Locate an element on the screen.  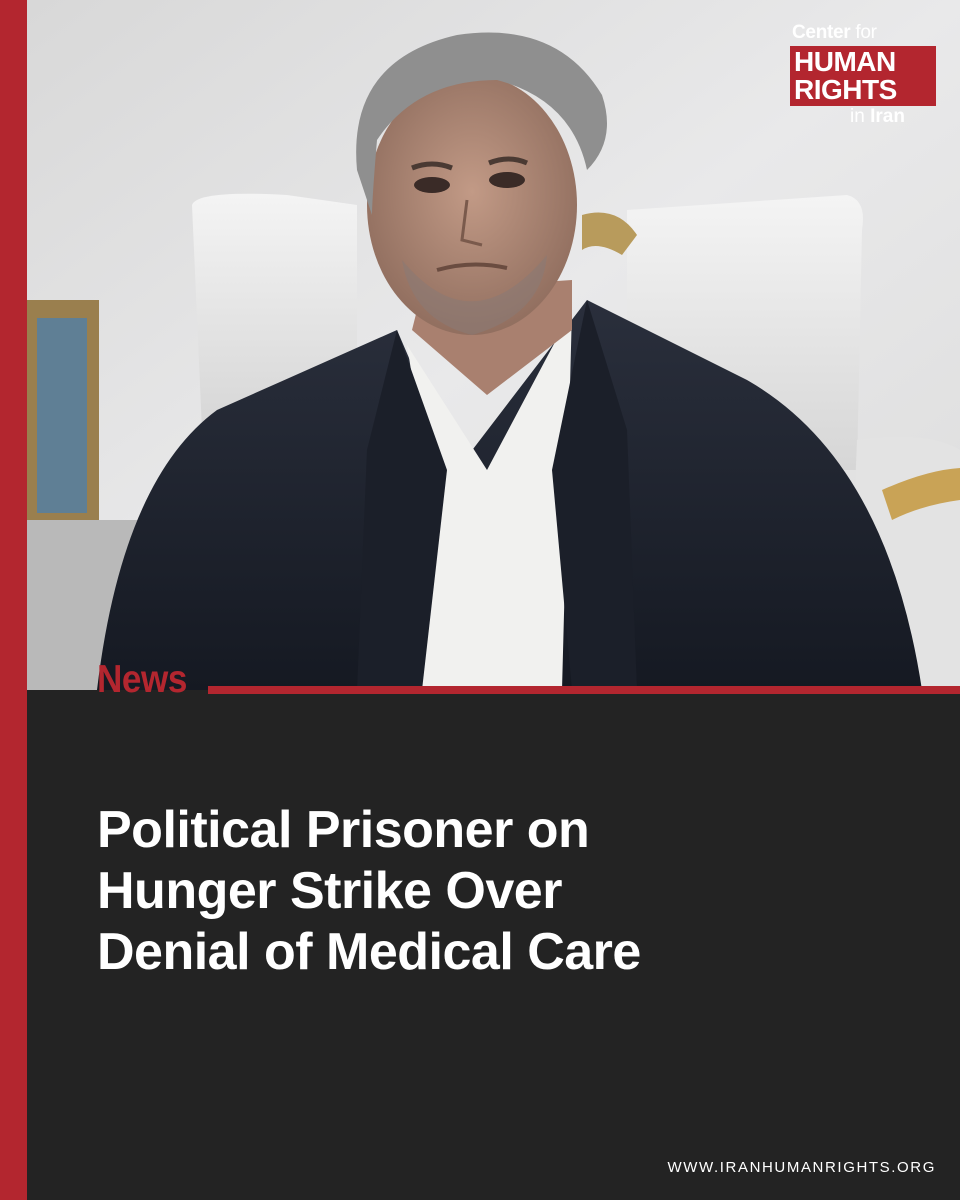
logo-word-human: HUMAN is located at coordinates (845, 61).